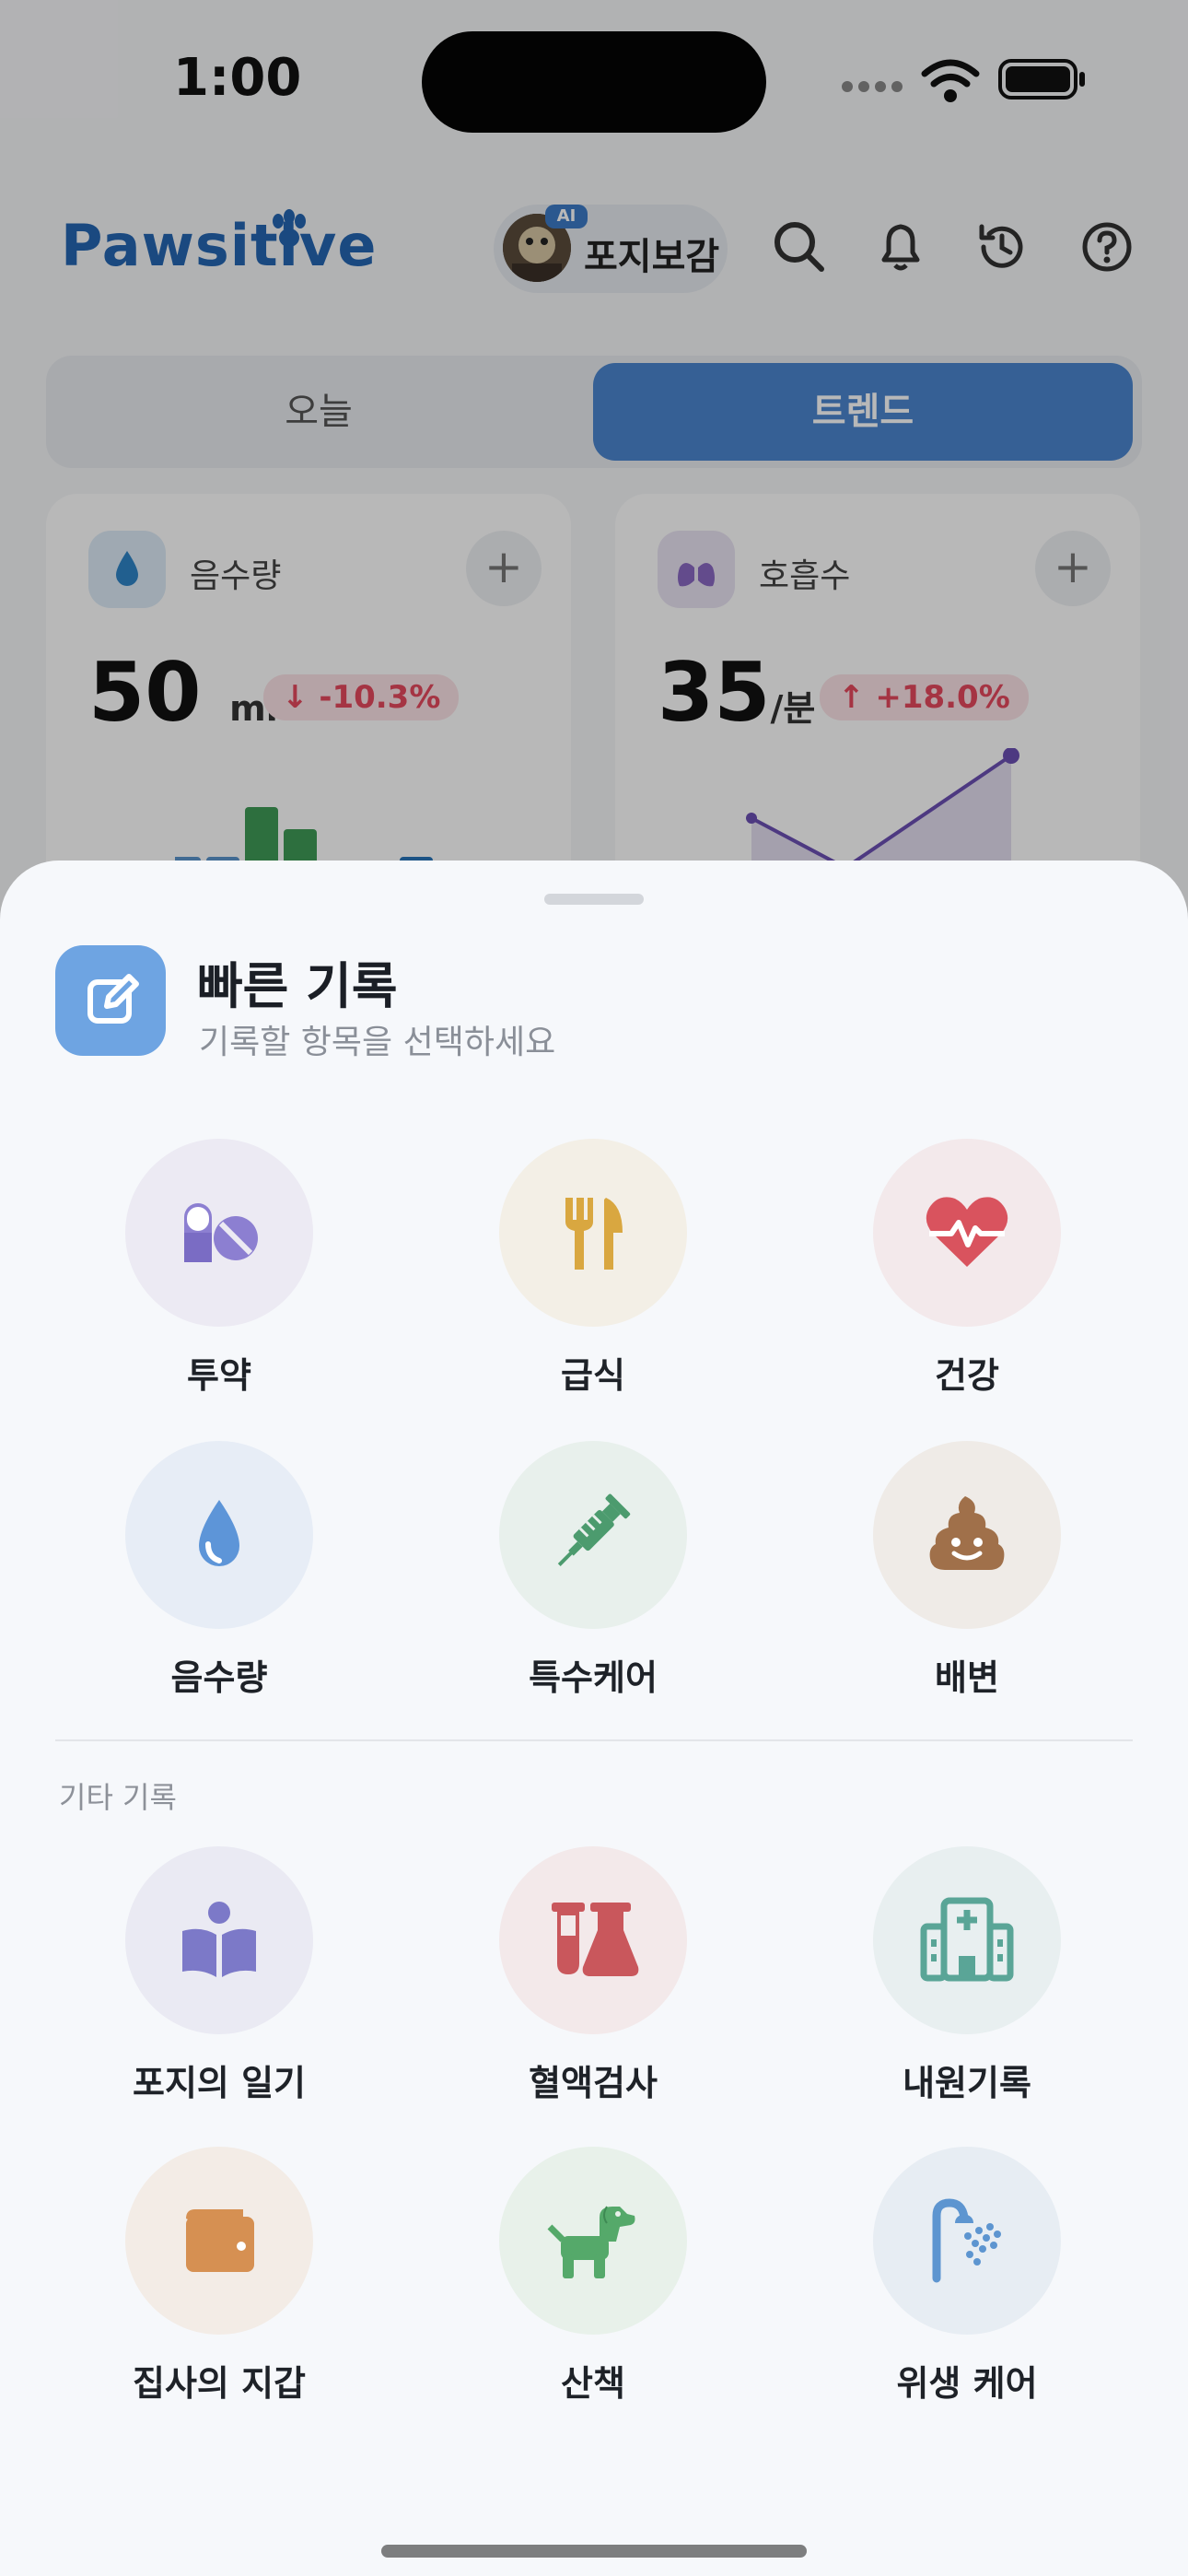  I want to click on poop-icon, so click(967, 1533).